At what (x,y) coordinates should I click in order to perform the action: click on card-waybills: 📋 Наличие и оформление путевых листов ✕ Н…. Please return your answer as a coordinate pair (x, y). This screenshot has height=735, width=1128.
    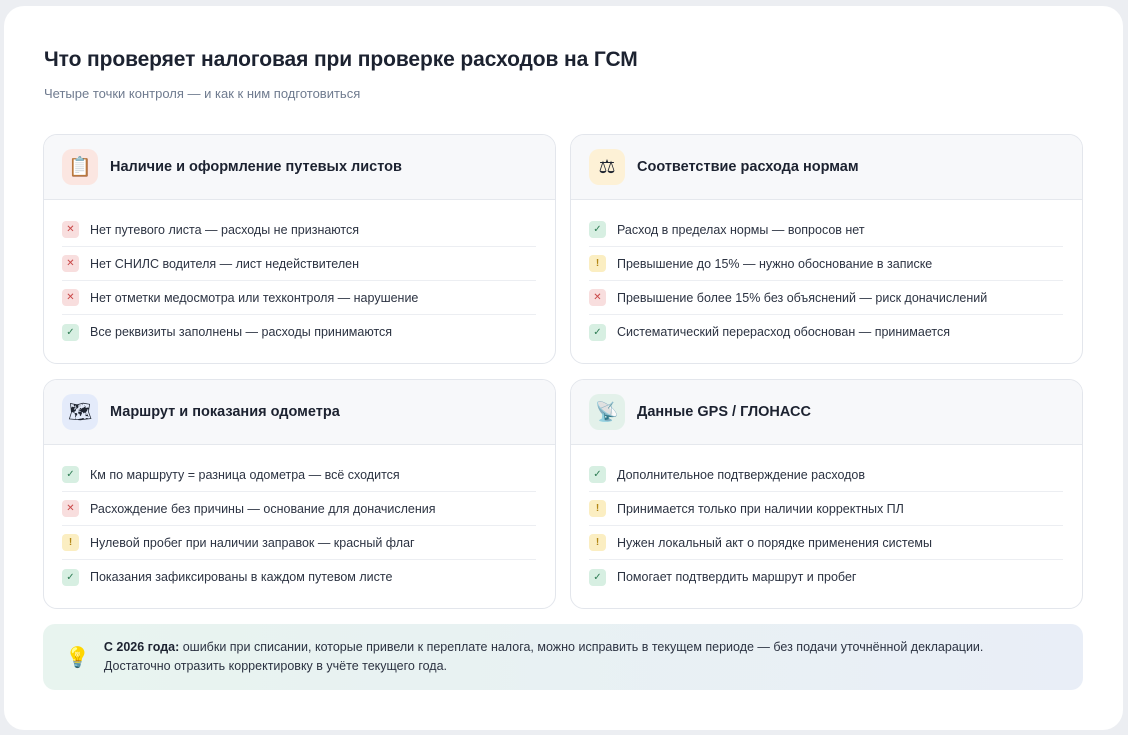
    Looking at the image, I should click on (299, 249).